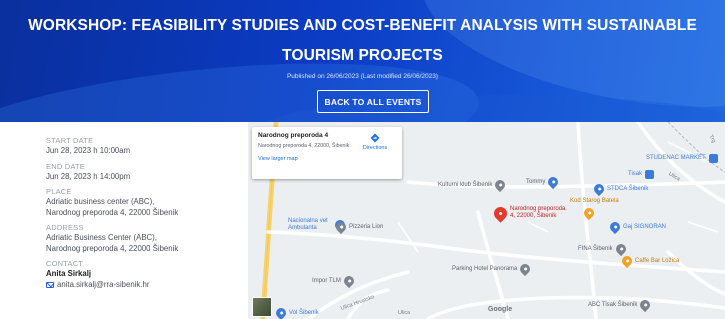 The image size is (725, 319). I want to click on contact-email-row: anita.sirkalj@rra-sibenik.hr, so click(147, 285).